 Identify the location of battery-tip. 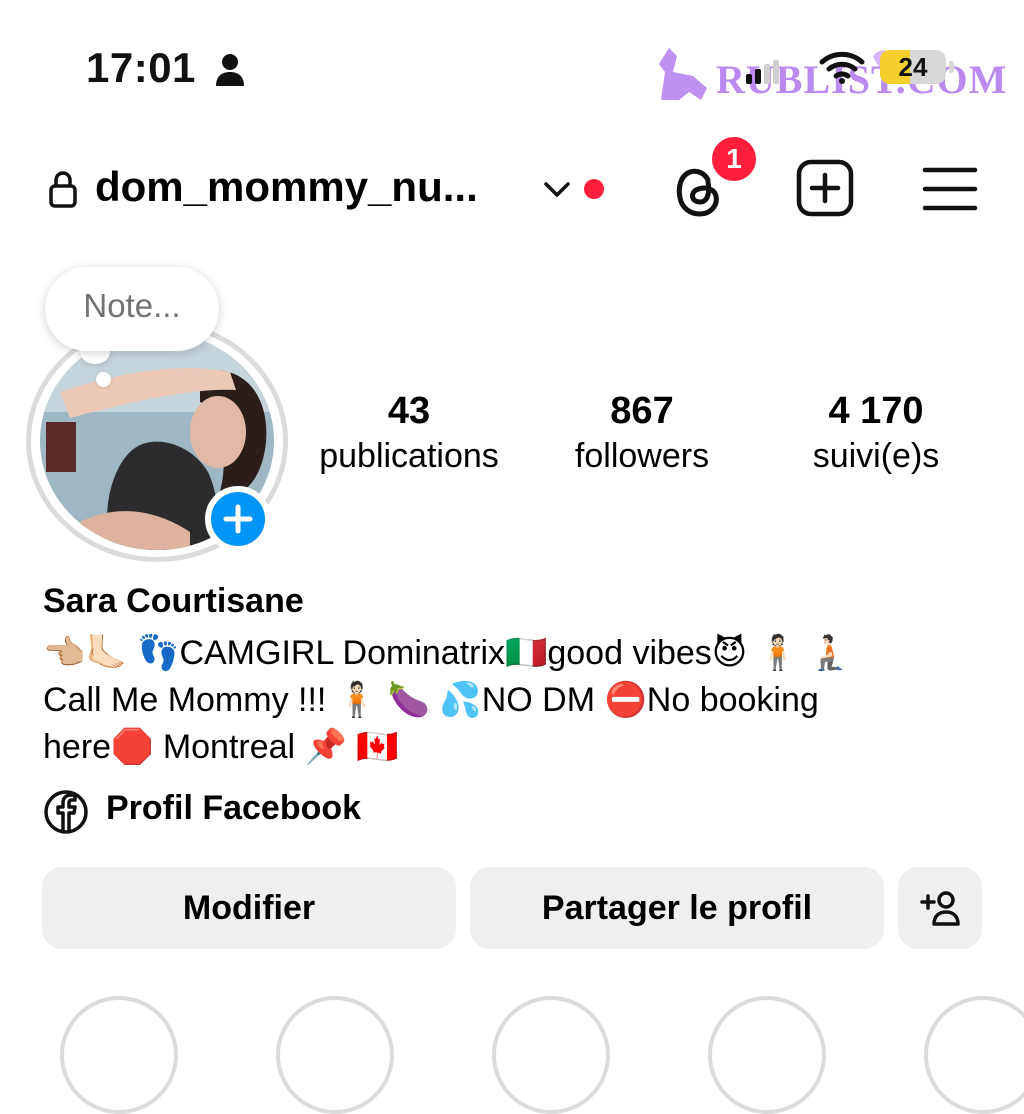
(951, 67).